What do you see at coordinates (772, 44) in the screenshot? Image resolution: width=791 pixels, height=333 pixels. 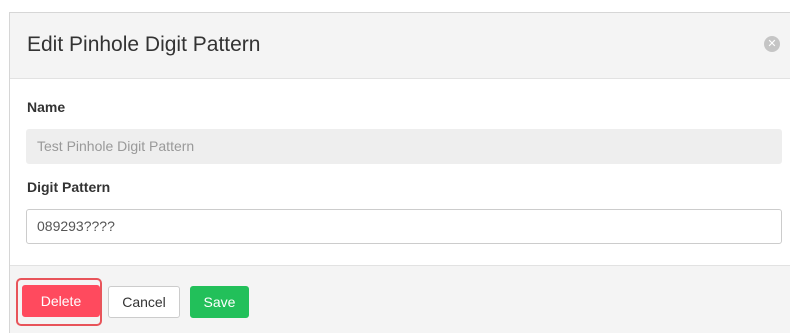 I see `close-icon: ✕` at bounding box center [772, 44].